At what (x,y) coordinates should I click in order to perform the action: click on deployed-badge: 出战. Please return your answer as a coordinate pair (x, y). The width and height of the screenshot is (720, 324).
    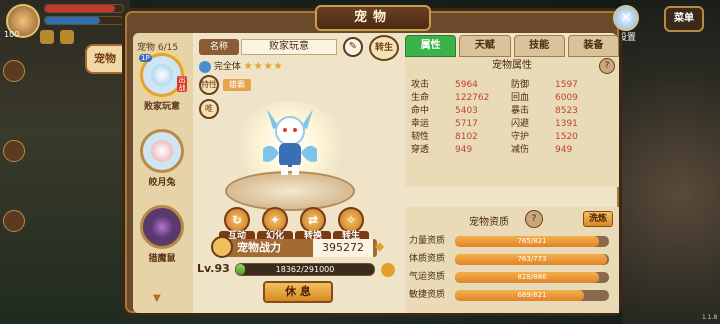
    Looking at the image, I should click on (182, 84).